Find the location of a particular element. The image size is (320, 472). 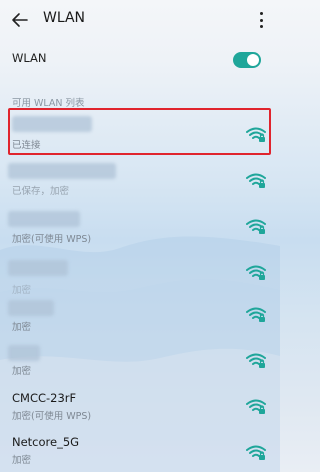

page-title: WLAN is located at coordinates (64, 18).